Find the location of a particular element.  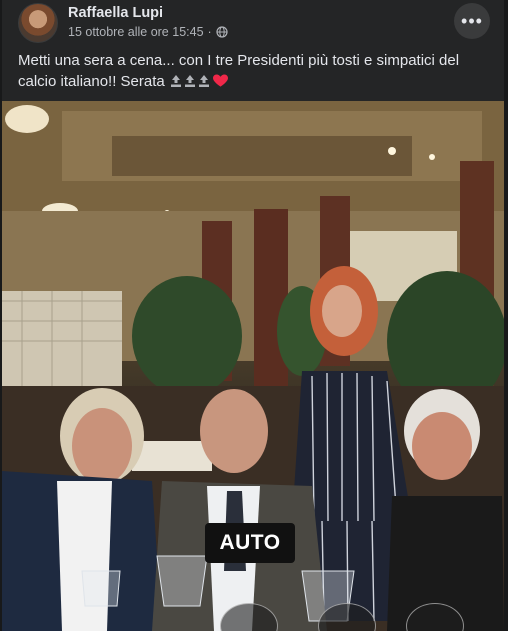

more-options-button: ••• is located at coordinates (472, 21).